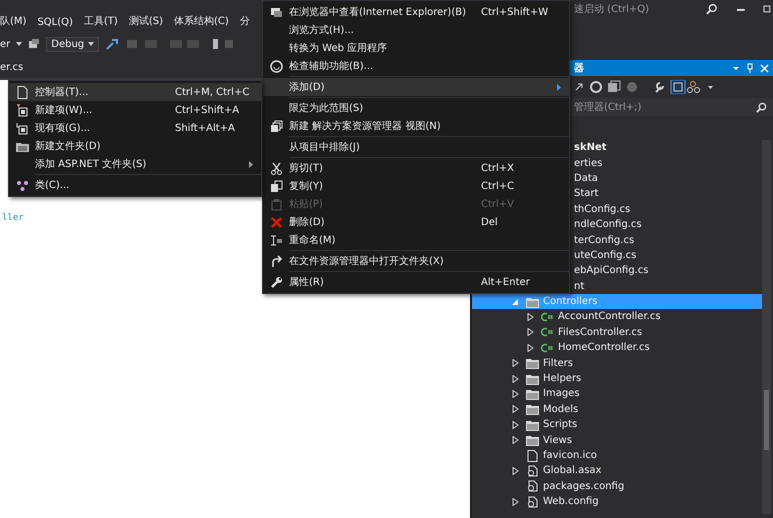 Image resolution: width=773 pixels, height=518 pixels. Describe the element at coordinates (562, 378) in the screenshot. I see `tree-item: Helpers` at that location.